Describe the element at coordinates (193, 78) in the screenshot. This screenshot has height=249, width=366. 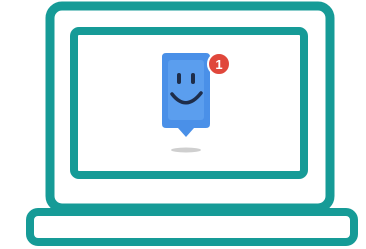
I see `right-eye` at that location.